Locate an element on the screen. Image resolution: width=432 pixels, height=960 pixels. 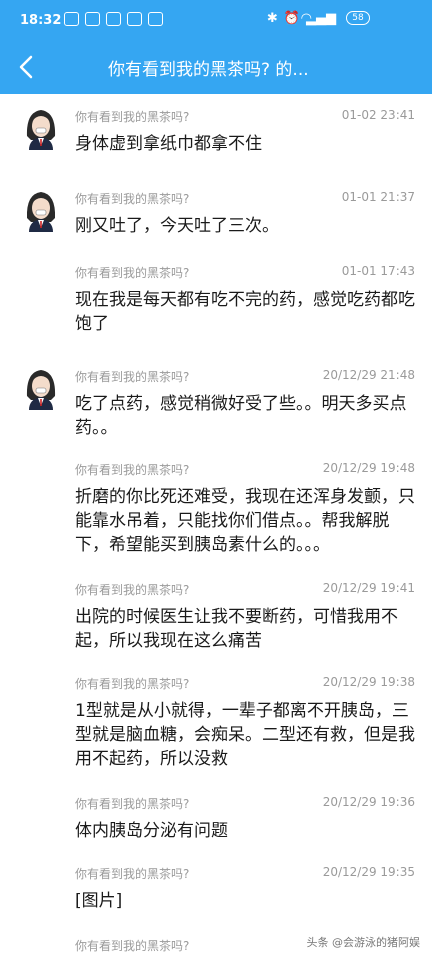
status-time: 18:32 is located at coordinates (41, 20).